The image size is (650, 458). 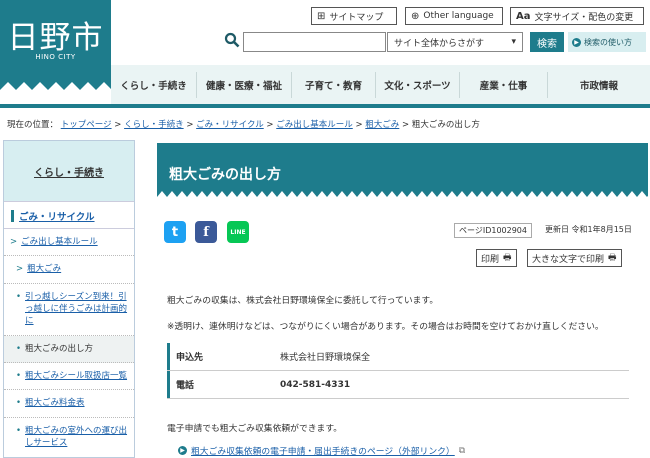 What do you see at coordinates (154, 125) in the screenshot?
I see `breadcrumb-link: くらし・手続き` at bounding box center [154, 125].